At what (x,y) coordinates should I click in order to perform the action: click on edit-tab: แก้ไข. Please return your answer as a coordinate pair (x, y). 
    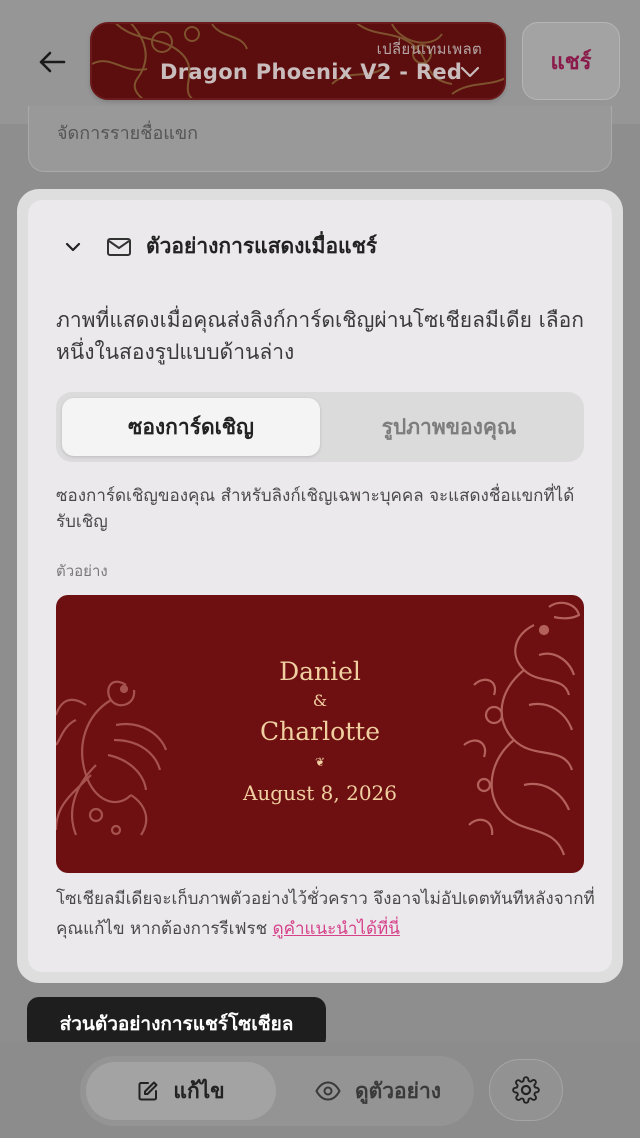
    Looking at the image, I should click on (181, 1091).